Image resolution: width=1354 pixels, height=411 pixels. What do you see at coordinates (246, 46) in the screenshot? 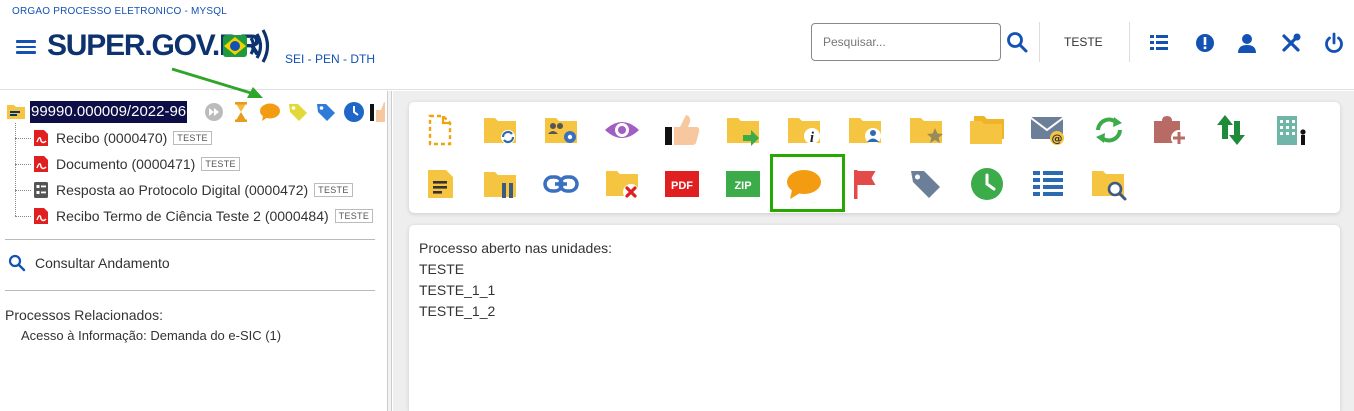
I see `logo-mark-icon` at bounding box center [246, 46].